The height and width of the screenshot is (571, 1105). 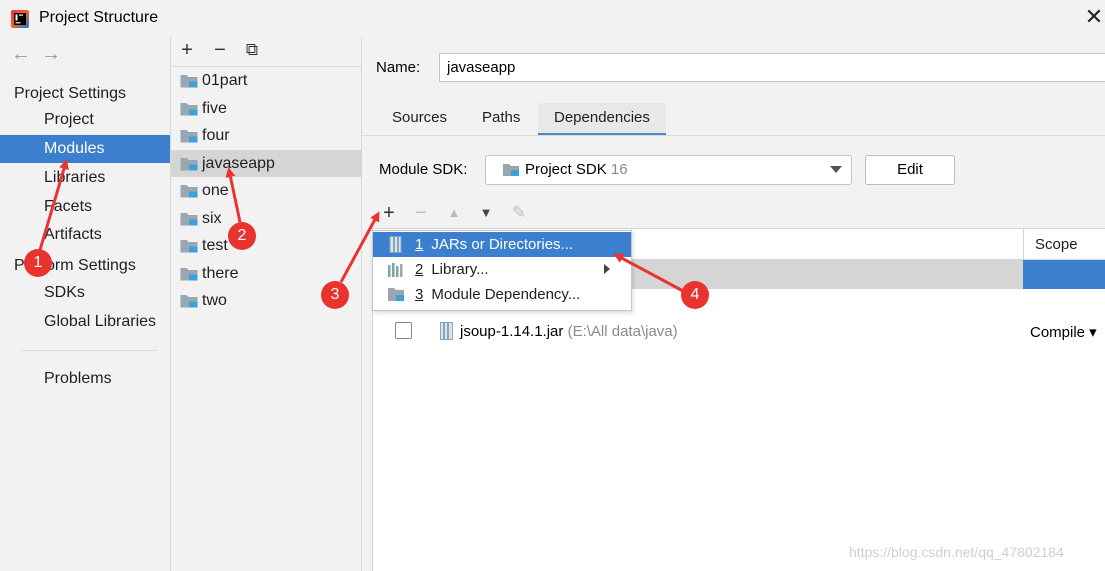 I want to click on menu-item-number: 1, so click(x=419, y=244).